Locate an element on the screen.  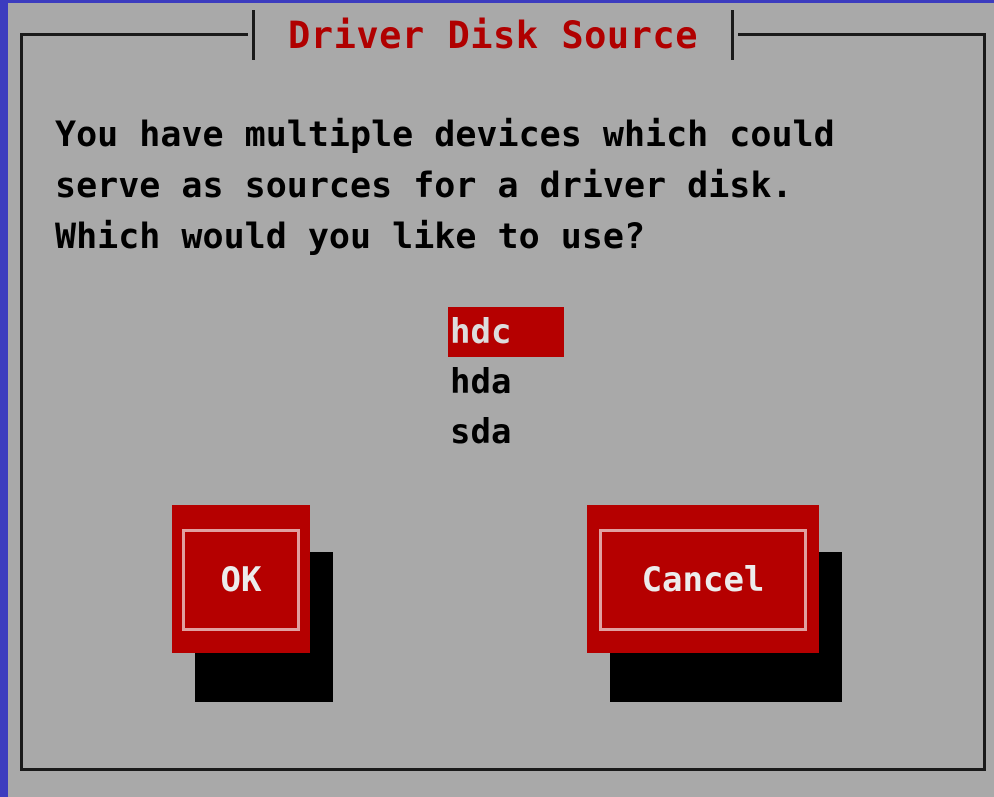
screen-edge-top is located at coordinates (497, 1).